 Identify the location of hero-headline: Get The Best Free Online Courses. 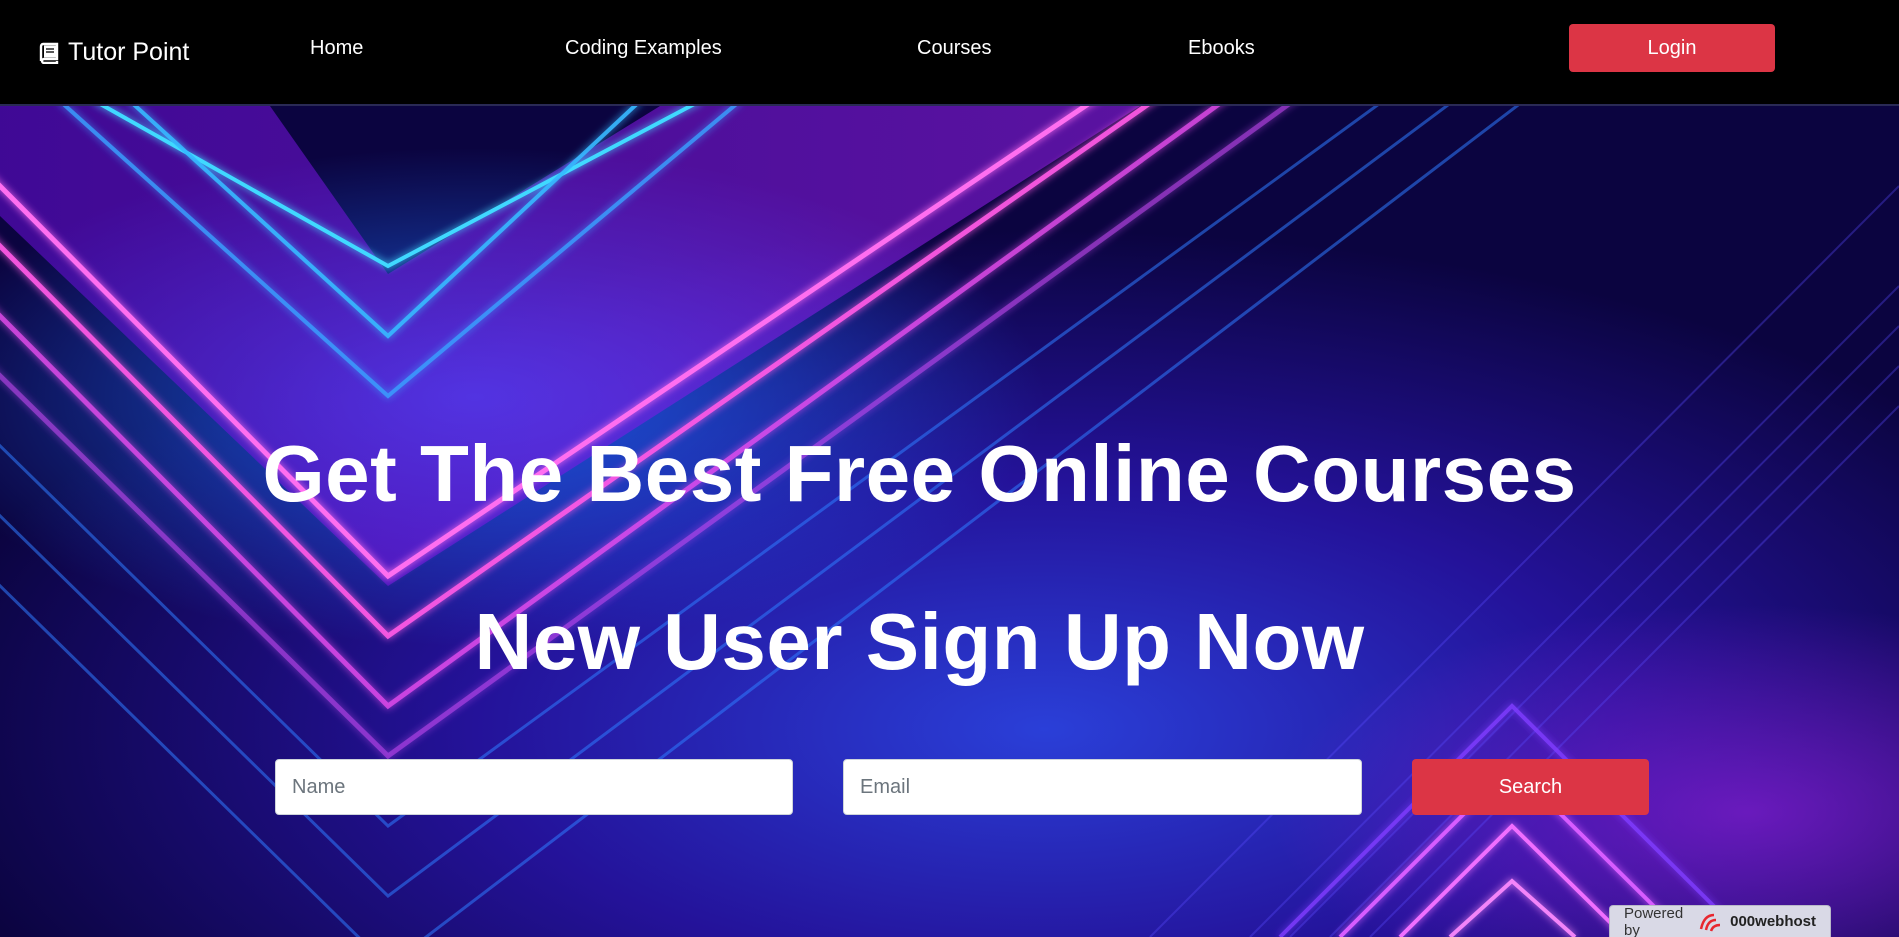
(919, 473).